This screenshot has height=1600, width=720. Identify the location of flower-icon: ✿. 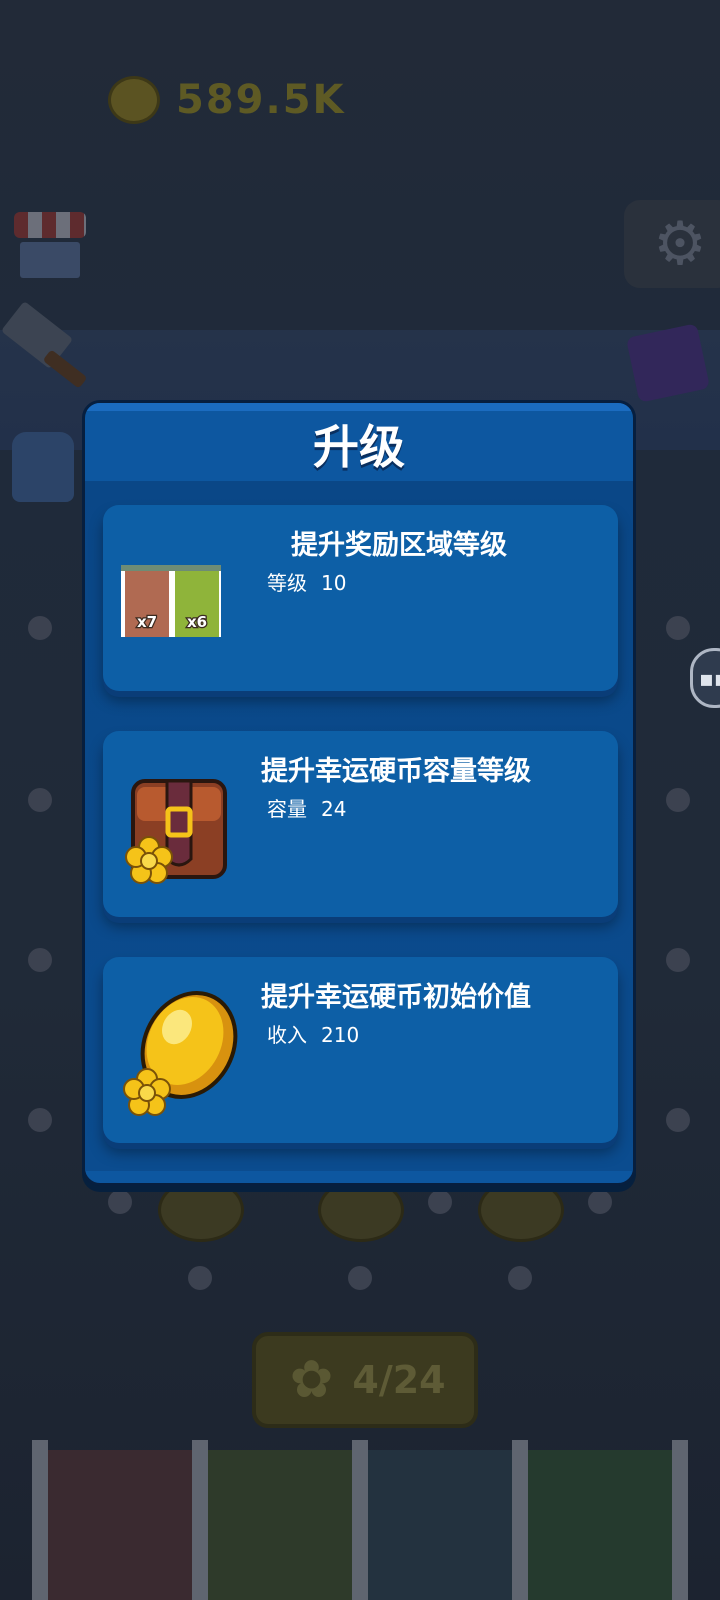
(311, 1380).